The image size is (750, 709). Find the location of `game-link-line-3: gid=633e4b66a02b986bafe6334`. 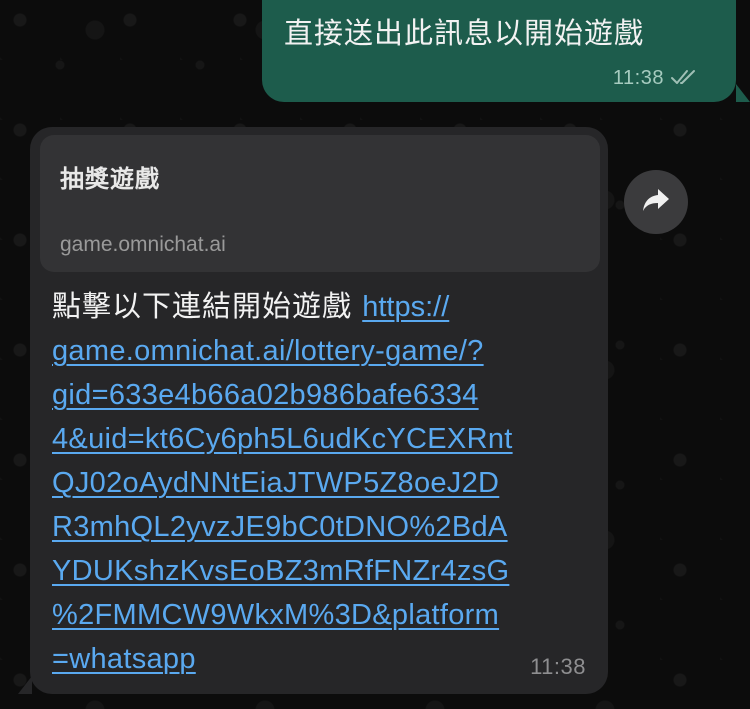

game-link-line-3: gid=633e4b66a02b986bafe6334 is located at coordinates (322, 395).